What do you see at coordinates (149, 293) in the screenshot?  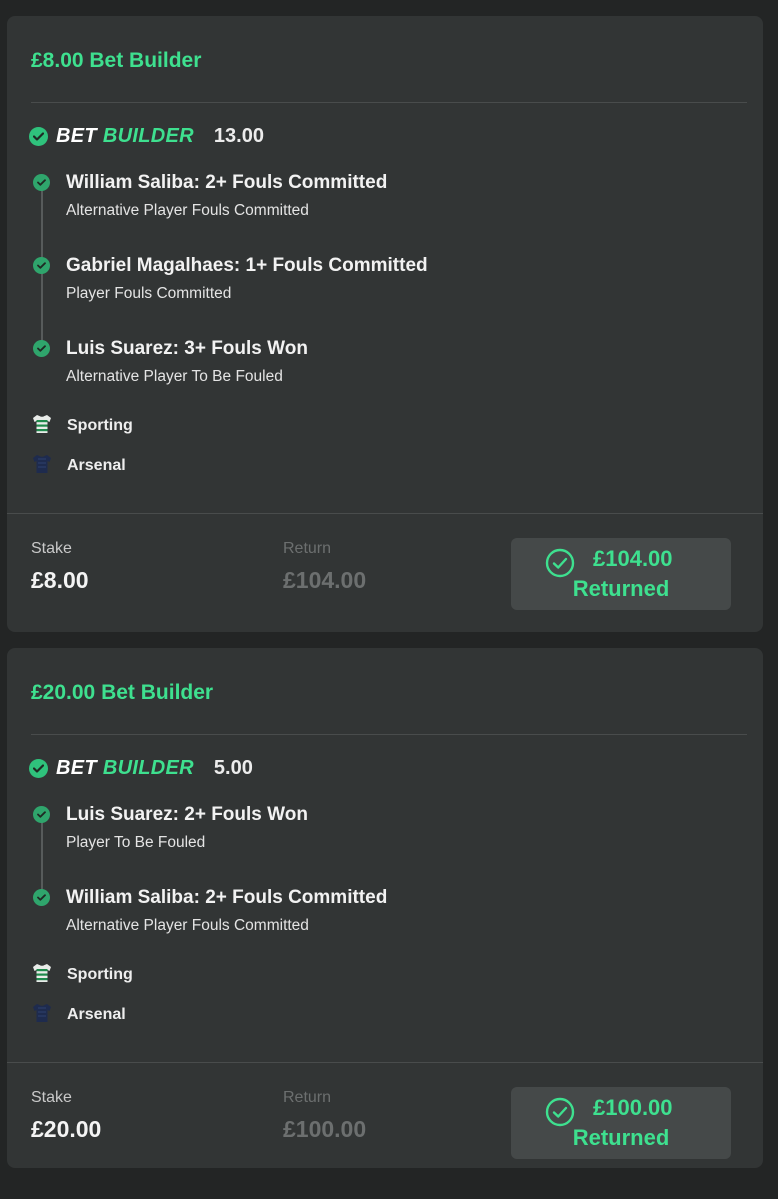 I see `leg-subtitle: Player Fouls Committed` at bounding box center [149, 293].